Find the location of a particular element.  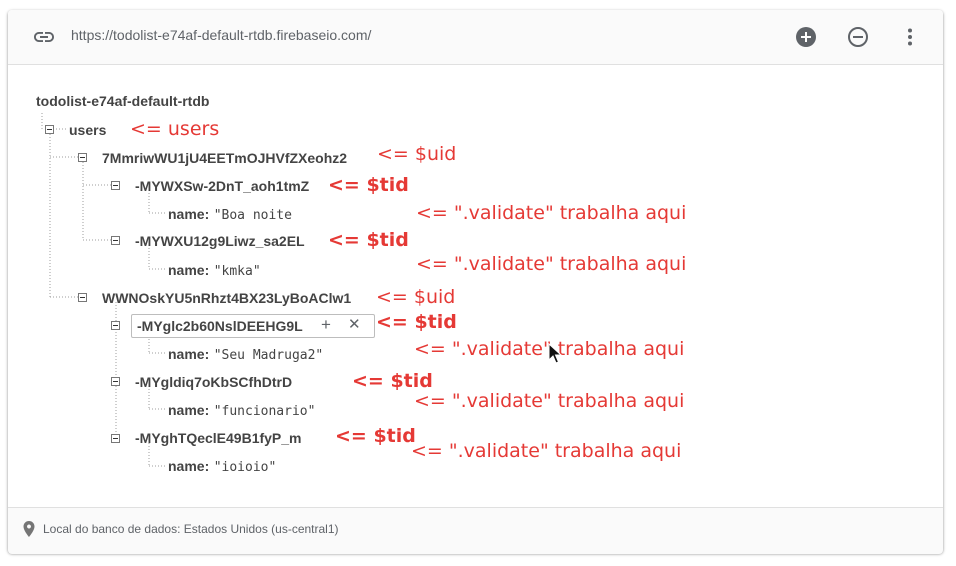

delete-node-button: ✕ is located at coordinates (354, 324).